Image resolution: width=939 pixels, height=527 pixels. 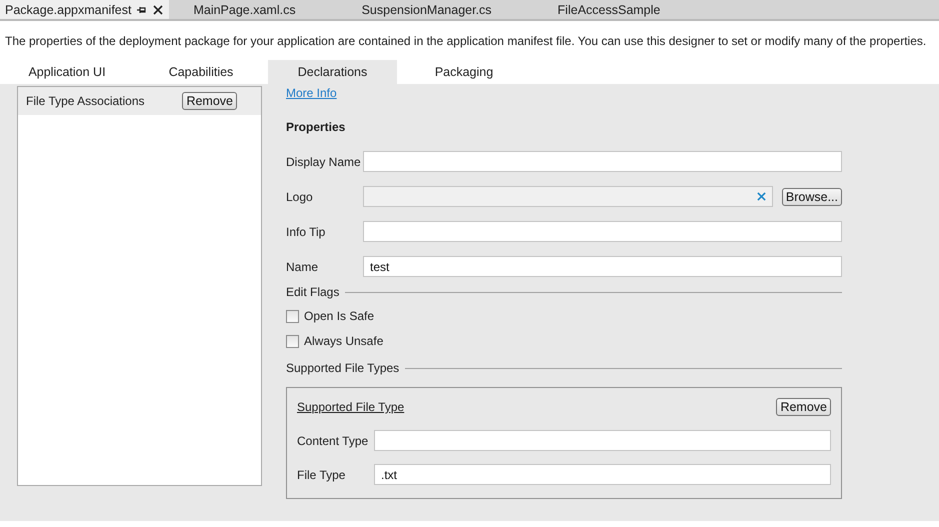 I want to click on field-label: Info Tip, so click(x=306, y=231).